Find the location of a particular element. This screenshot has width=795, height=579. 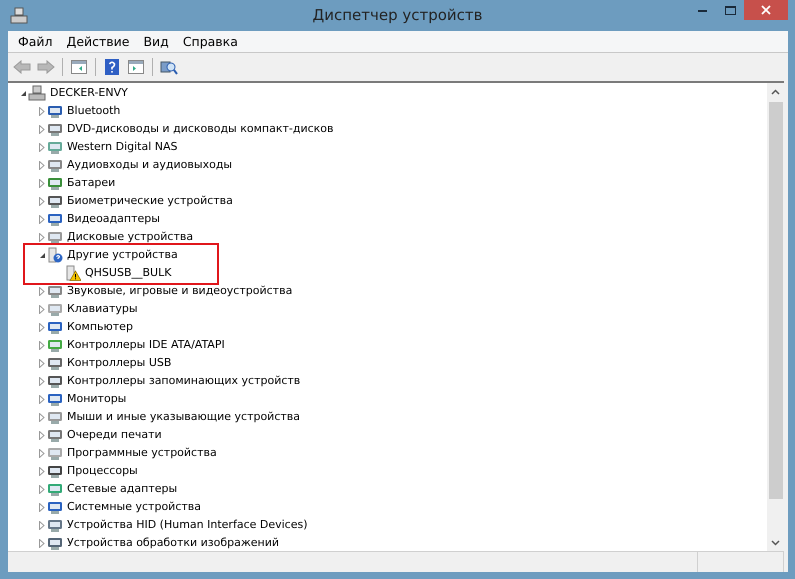

unknown-device-icon is located at coordinates (55, 255).